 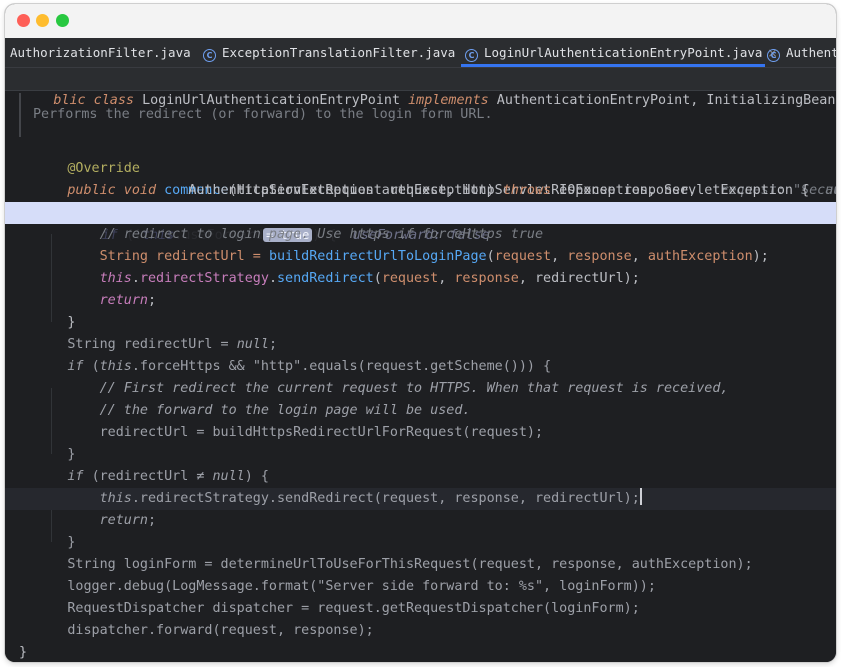 What do you see at coordinates (220, 630) in the screenshot?
I see `code-line: dispatcher.forward(request, response);` at bounding box center [220, 630].